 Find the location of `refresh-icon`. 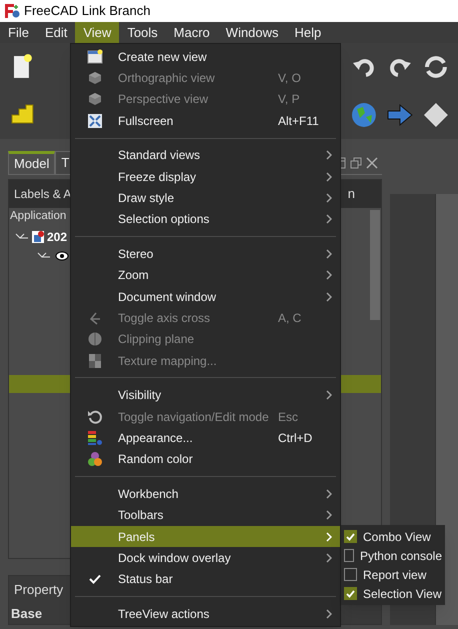

refresh-icon is located at coordinates (436, 67).